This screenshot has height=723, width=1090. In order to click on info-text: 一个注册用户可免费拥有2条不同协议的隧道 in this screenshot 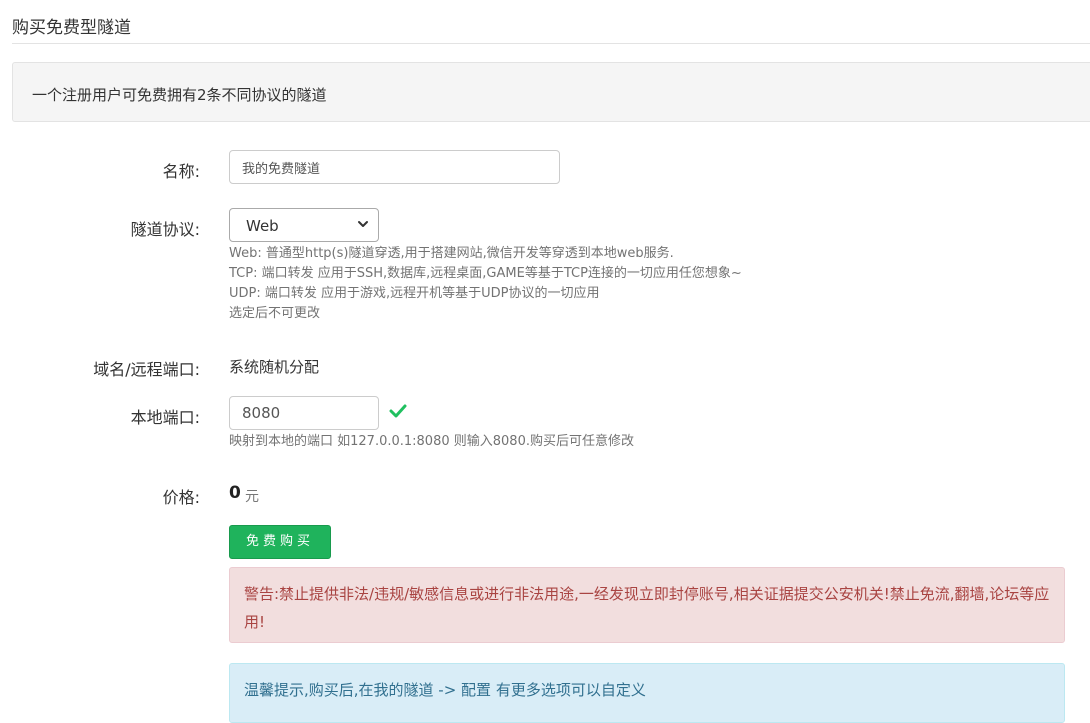, I will do `click(179, 95)`.